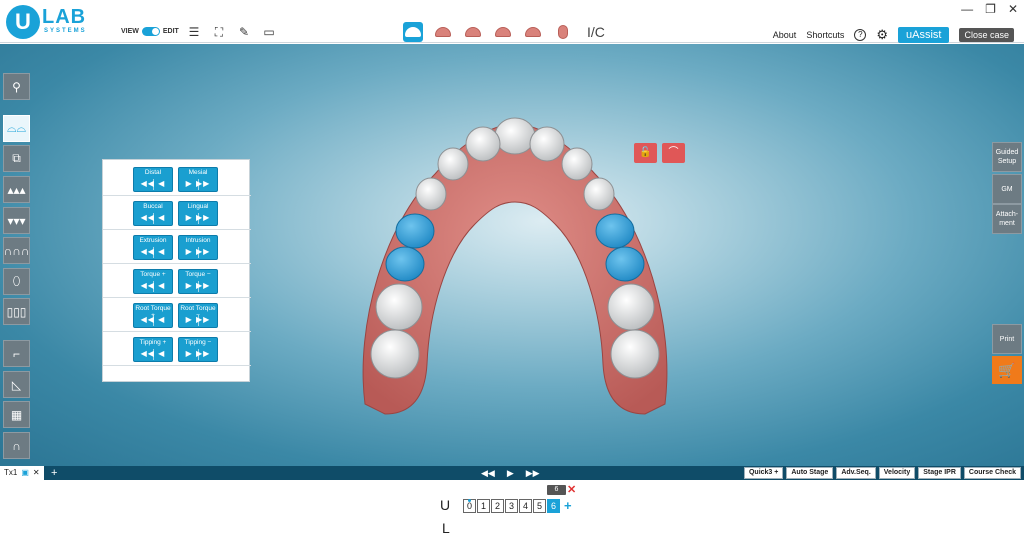 This screenshot has height=552, width=1024. What do you see at coordinates (16, 281) in the screenshot?
I see `single-tooth-tool-button: ⬯` at bounding box center [16, 281].